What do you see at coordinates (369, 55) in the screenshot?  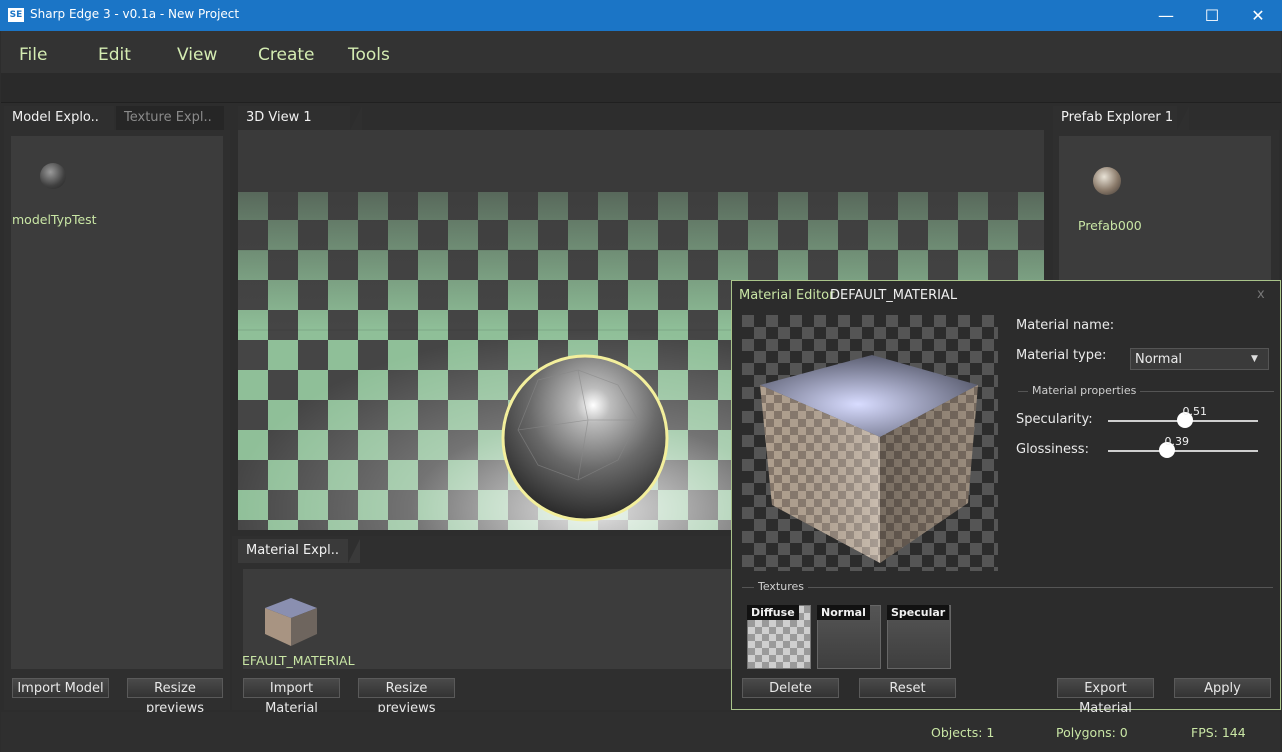 I see `menu-tools: Tools` at bounding box center [369, 55].